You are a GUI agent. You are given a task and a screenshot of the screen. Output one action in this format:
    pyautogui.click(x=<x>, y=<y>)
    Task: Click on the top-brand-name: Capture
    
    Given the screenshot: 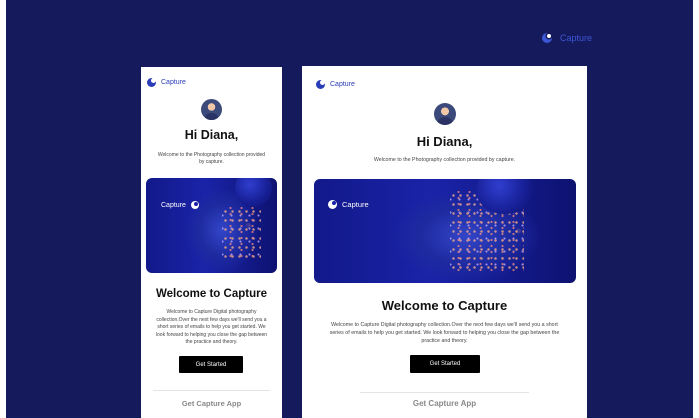 What is the action you would take?
    pyautogui.click(x=576, y=38)
    